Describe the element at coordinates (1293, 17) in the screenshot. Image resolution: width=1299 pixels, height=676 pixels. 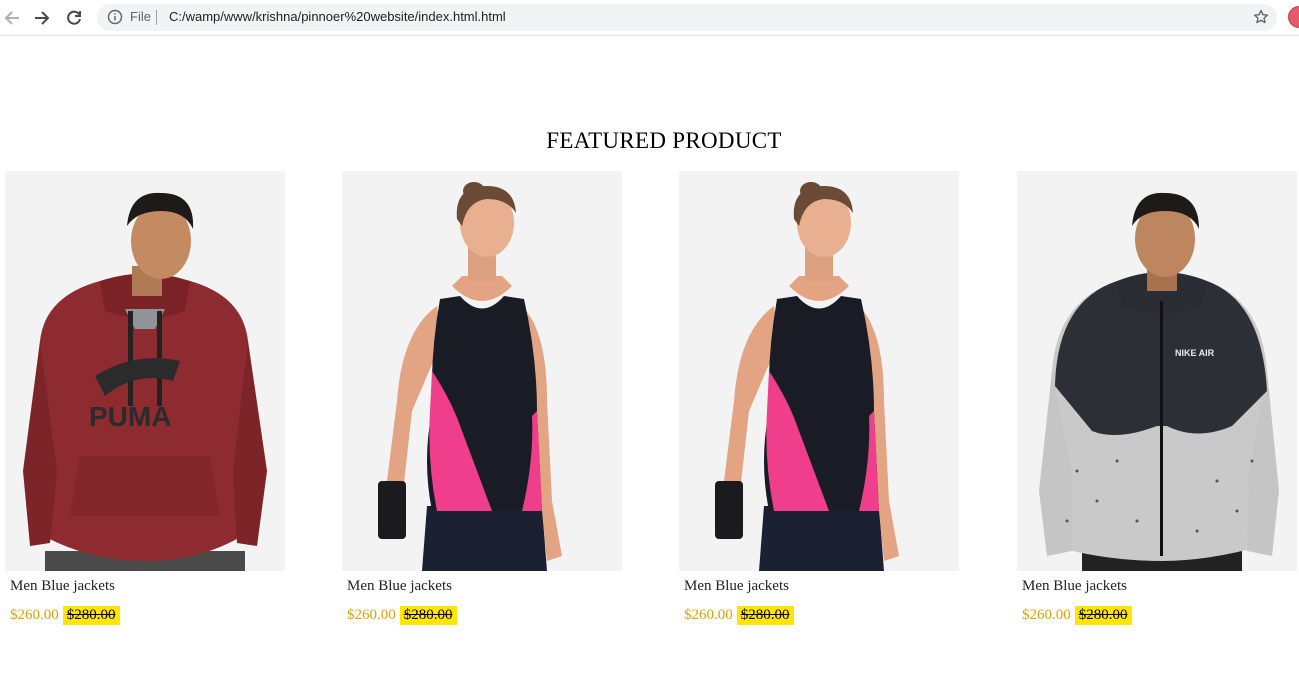
I see `profile-avatar` at that location.